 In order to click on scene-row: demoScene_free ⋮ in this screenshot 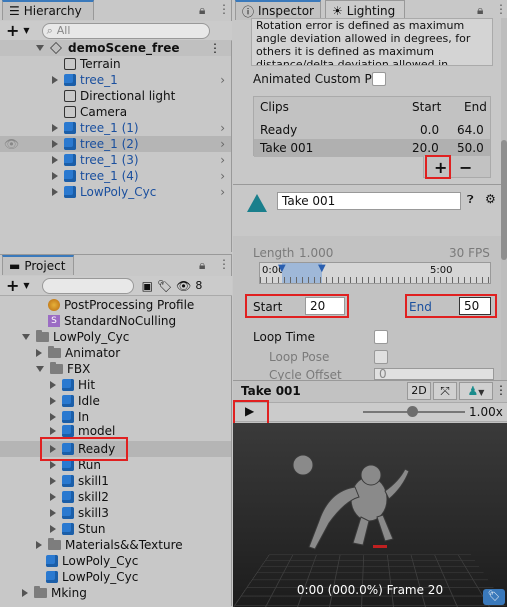, I will do `click(115, 48)`.